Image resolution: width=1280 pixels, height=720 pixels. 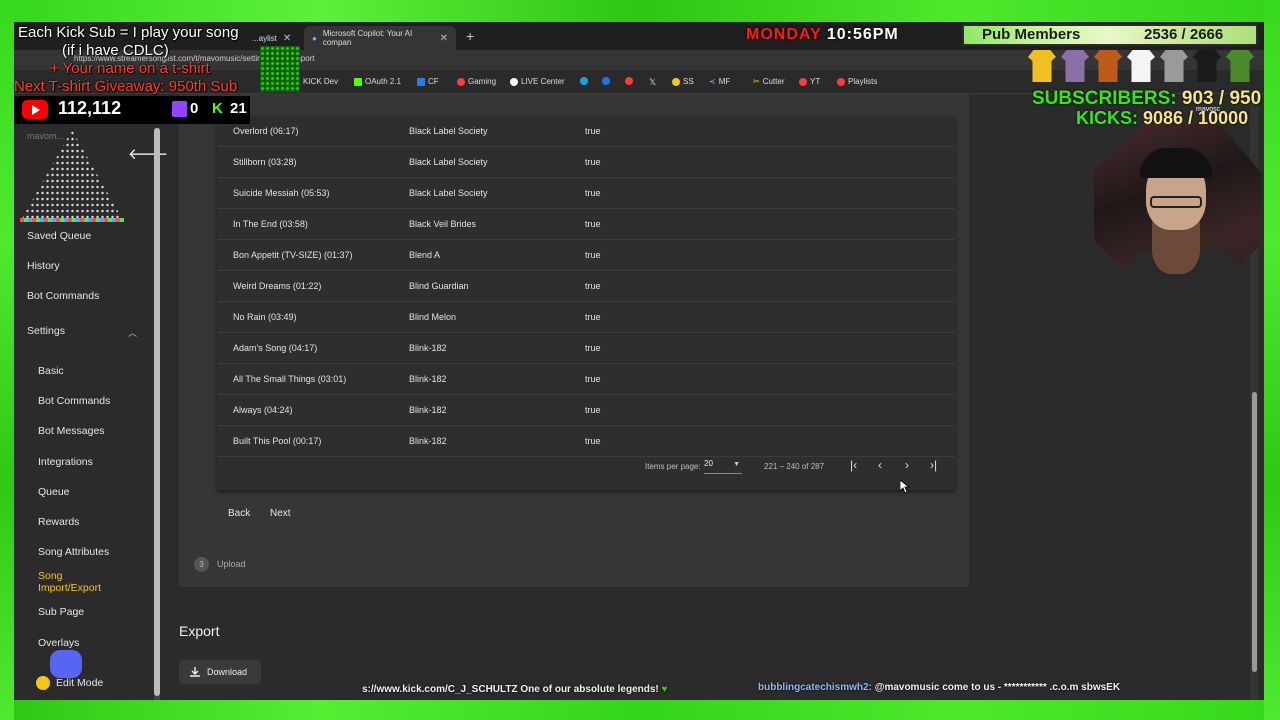 What do you see at coordinates (688, 81) in the screenshot?
I see `bookmark-label: SS` at bounding box center [688, 81].